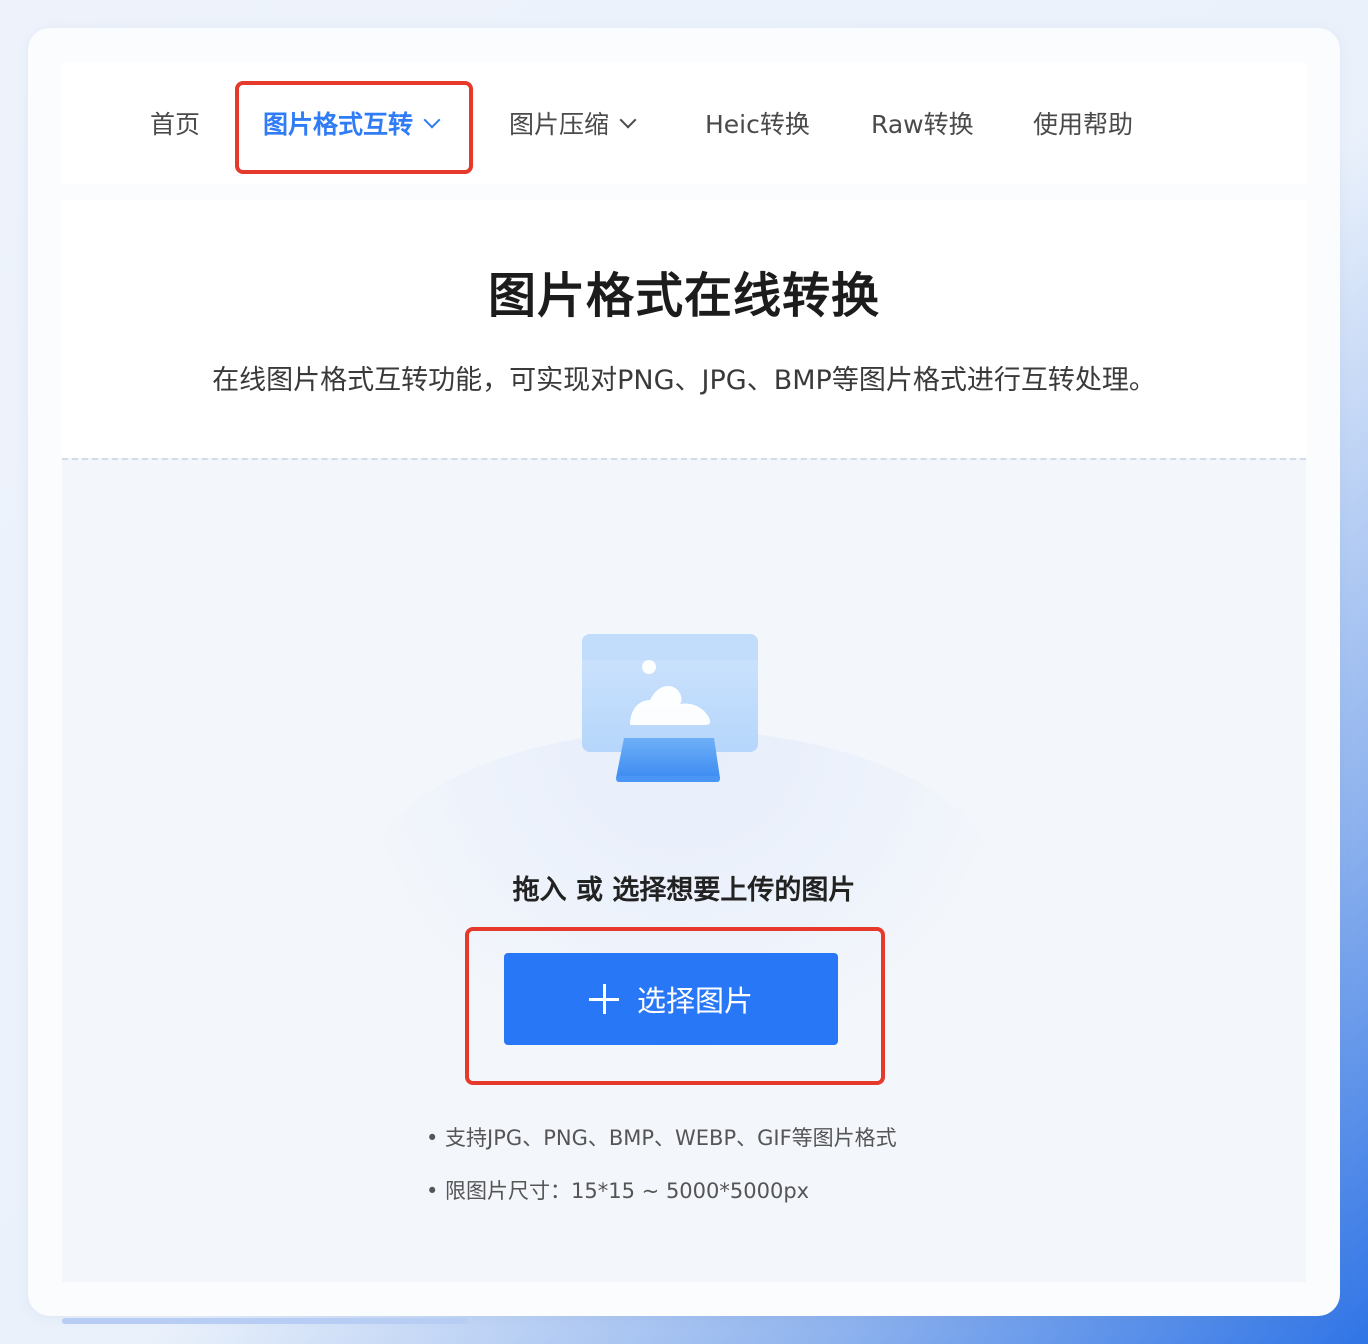 The image size is (1368, 1344). What do you see at coordinates (684, 123) in the screenshot?
I see `top-navigation: 首页 图片格式互转 图片压缩 Heic转换 Raw转换 使用帮助` at bounding box center [684, 123].